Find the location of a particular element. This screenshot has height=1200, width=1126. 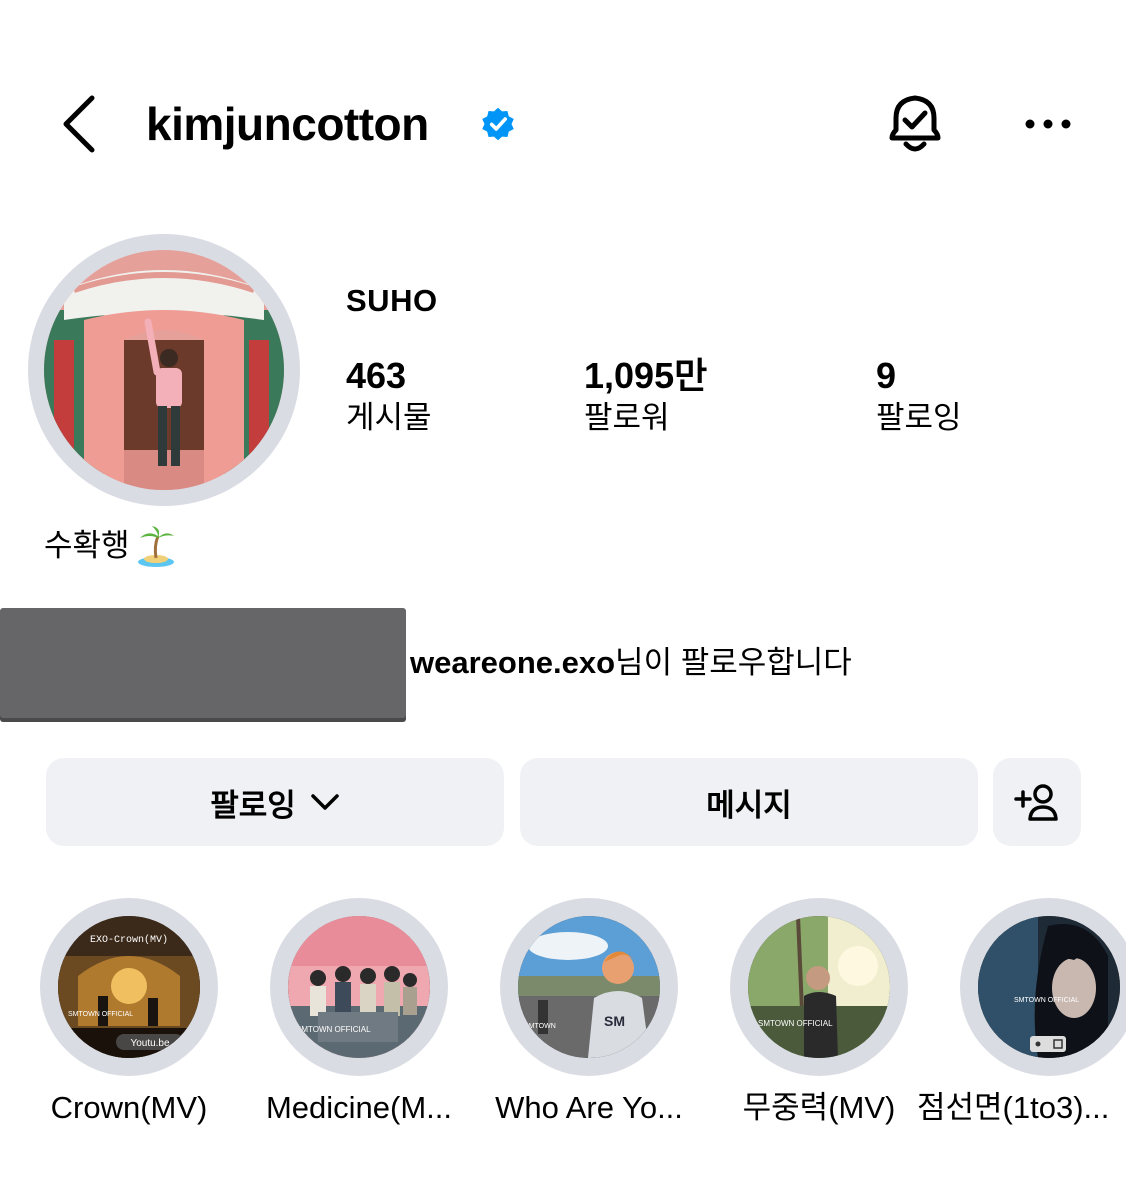

desert-island-emoji is located at coordinates (155, 546).